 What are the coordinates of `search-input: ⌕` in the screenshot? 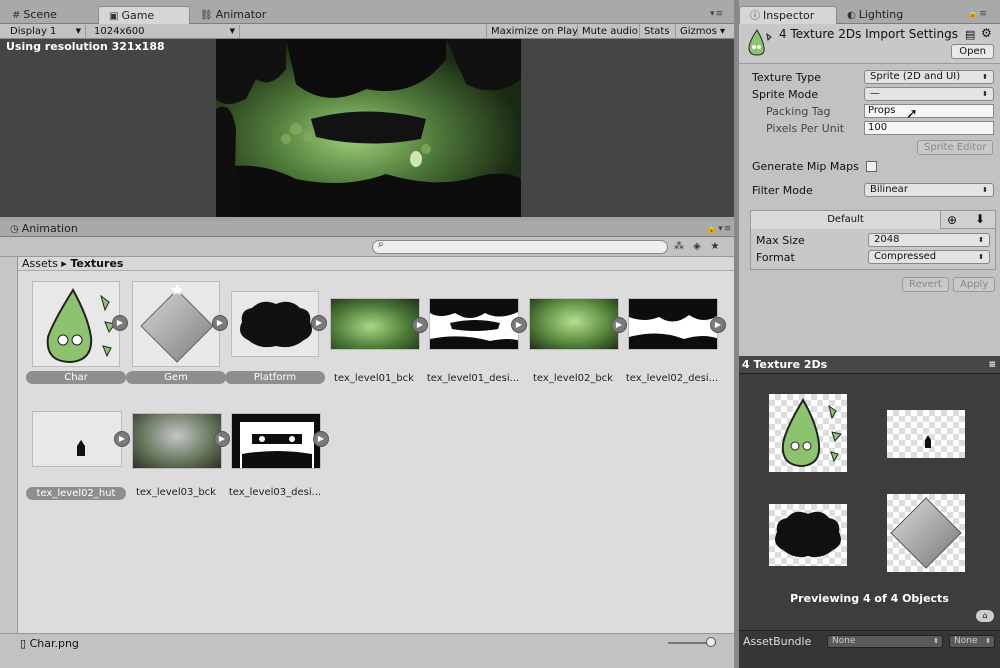 It's located at (520, 246).